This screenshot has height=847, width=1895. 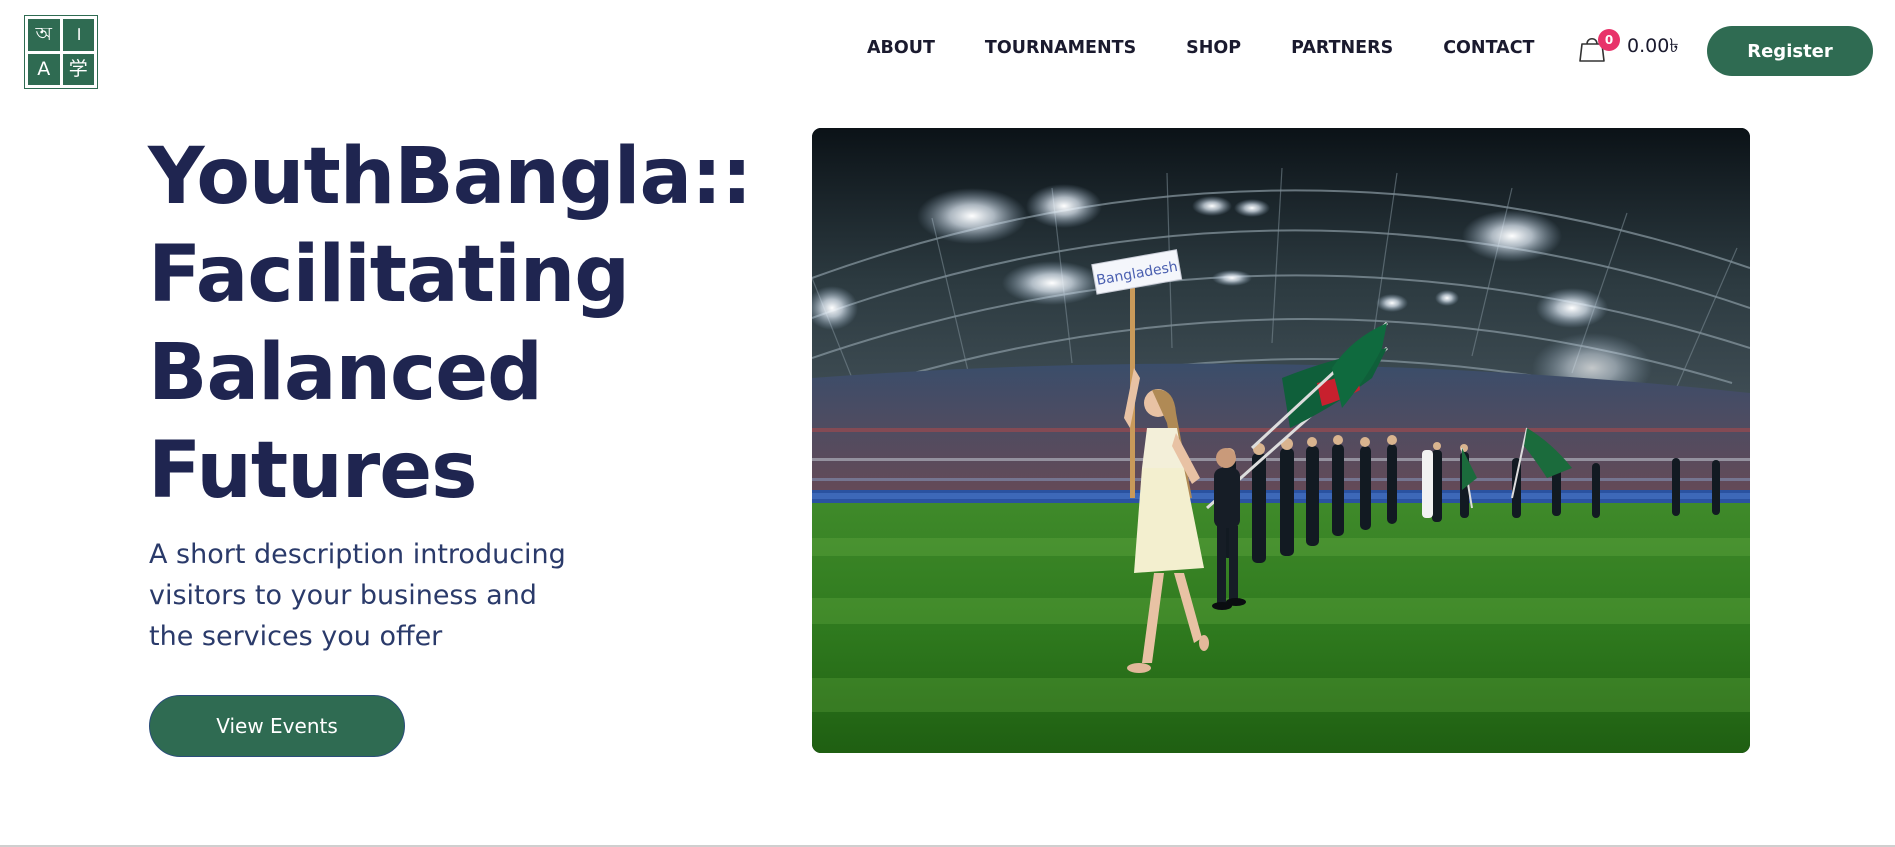 What do you see at coordinates (1790, 51) in the screenshot?
I see `register-button: Register` at bounding box center [1790, 51].